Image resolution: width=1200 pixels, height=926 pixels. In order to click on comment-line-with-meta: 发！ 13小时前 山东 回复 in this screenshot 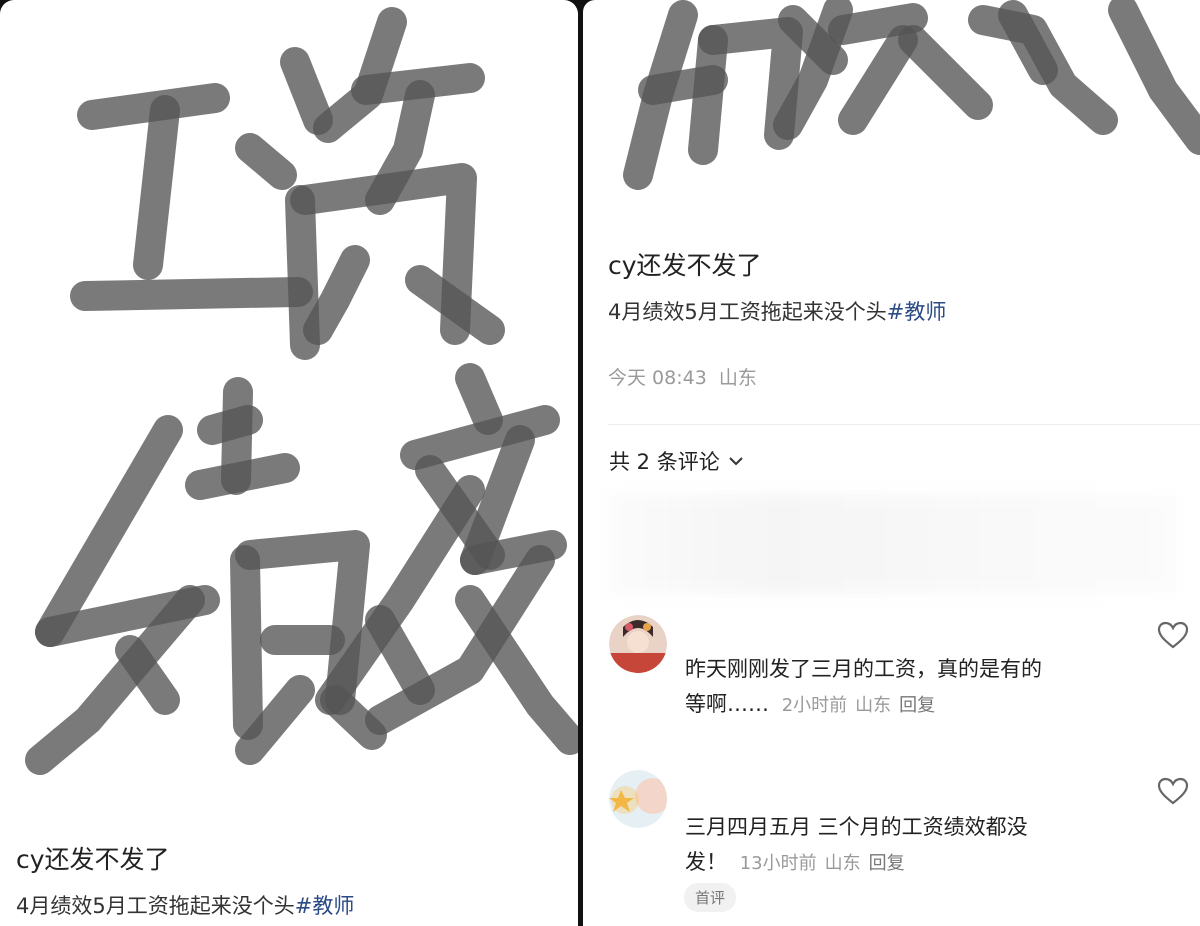, I will do `click(905, 863)`.